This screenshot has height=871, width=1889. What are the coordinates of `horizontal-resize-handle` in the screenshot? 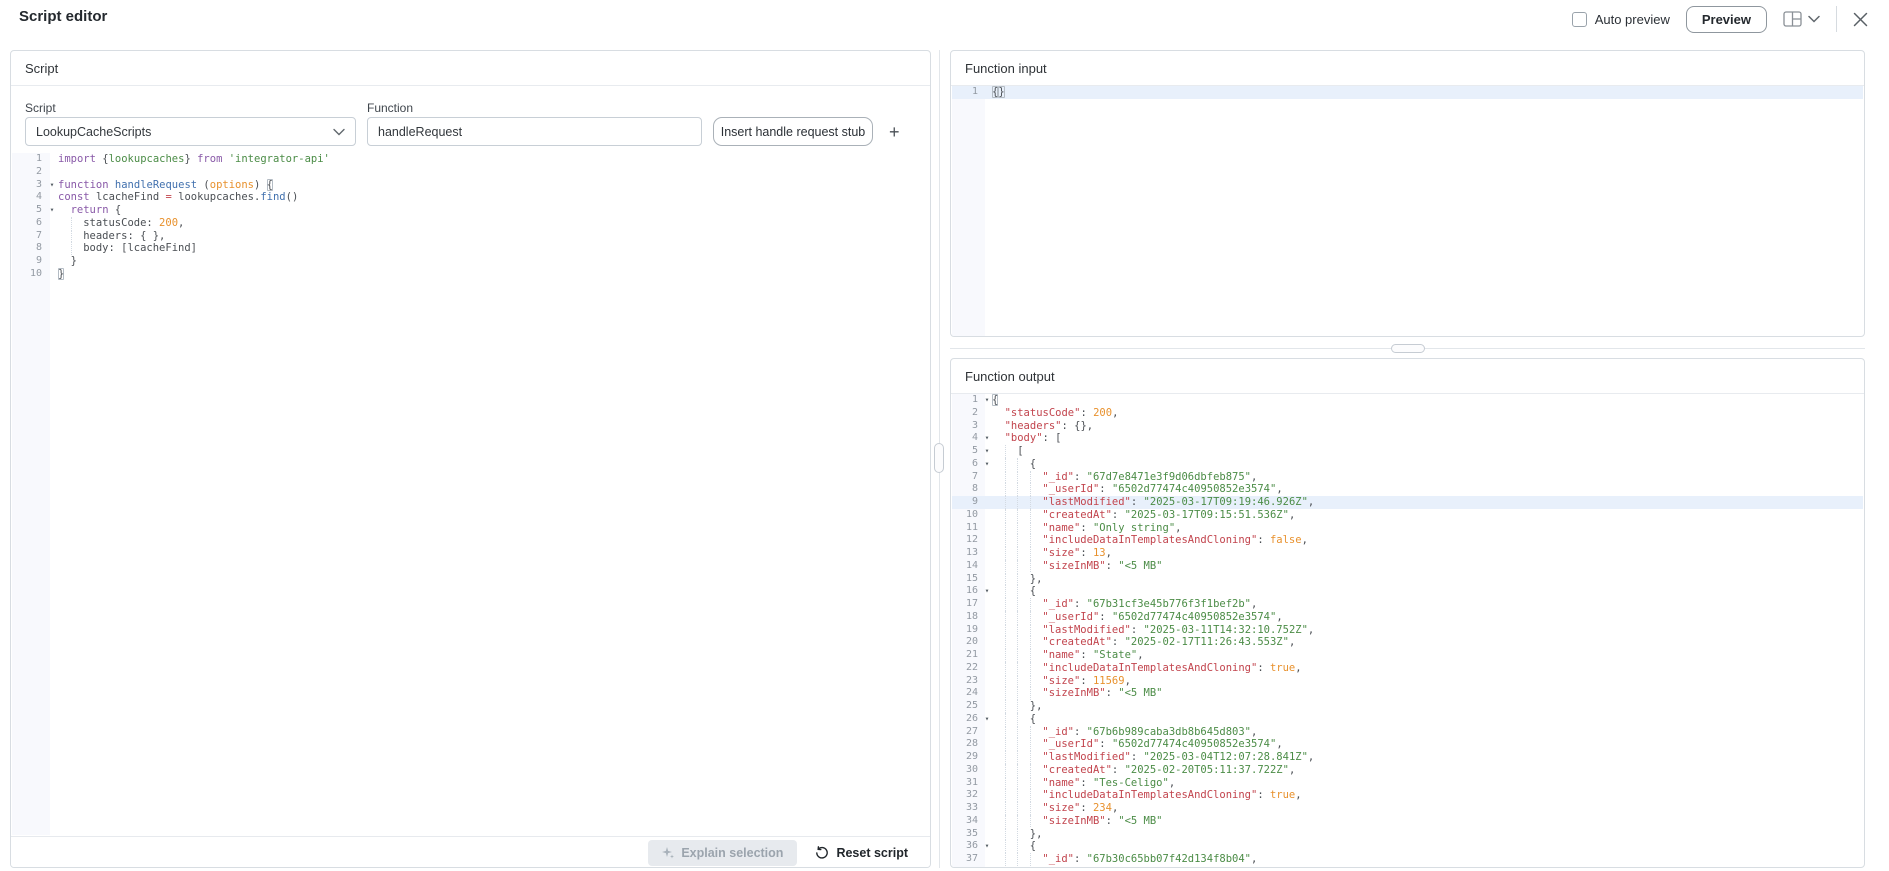 It's located at (1408, 348).